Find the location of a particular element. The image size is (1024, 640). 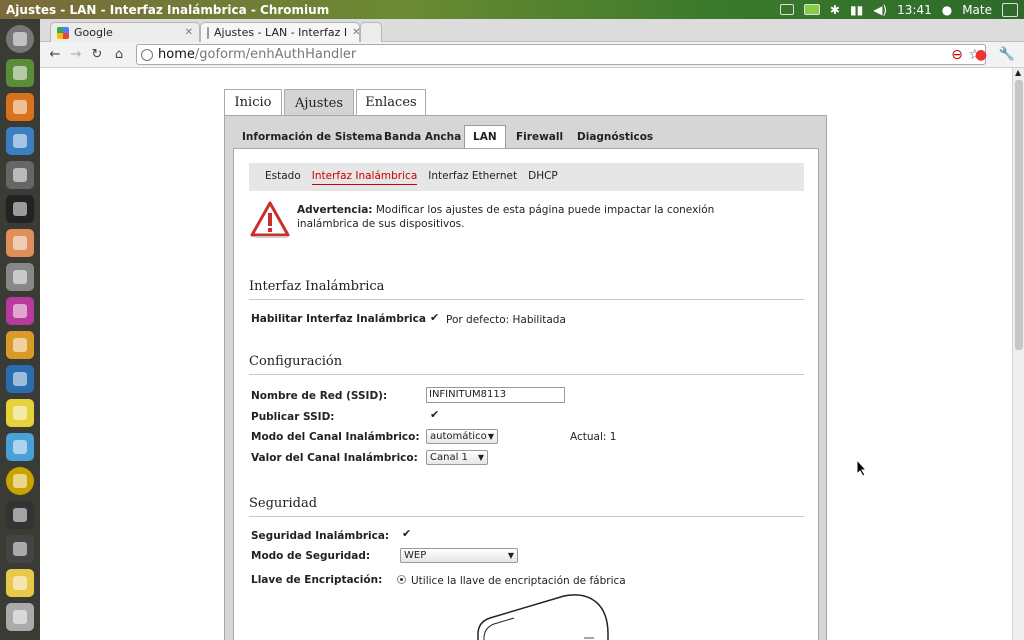

settings-icon is located at coordinates (20, 175).